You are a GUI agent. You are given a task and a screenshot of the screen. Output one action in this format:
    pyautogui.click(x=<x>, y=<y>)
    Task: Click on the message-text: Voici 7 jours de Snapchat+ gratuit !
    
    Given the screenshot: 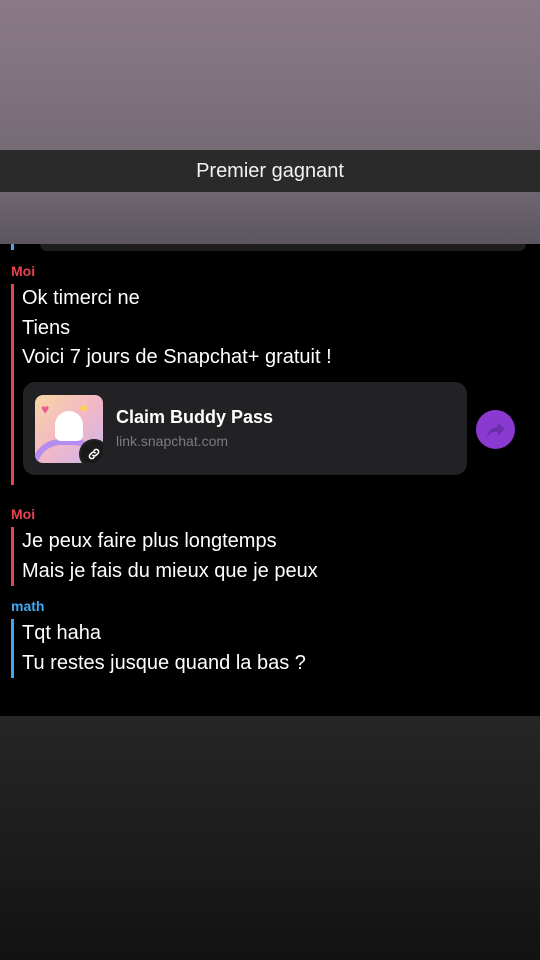 What is the action you would take?
    pyautogui.click(x=177, y=357)
    